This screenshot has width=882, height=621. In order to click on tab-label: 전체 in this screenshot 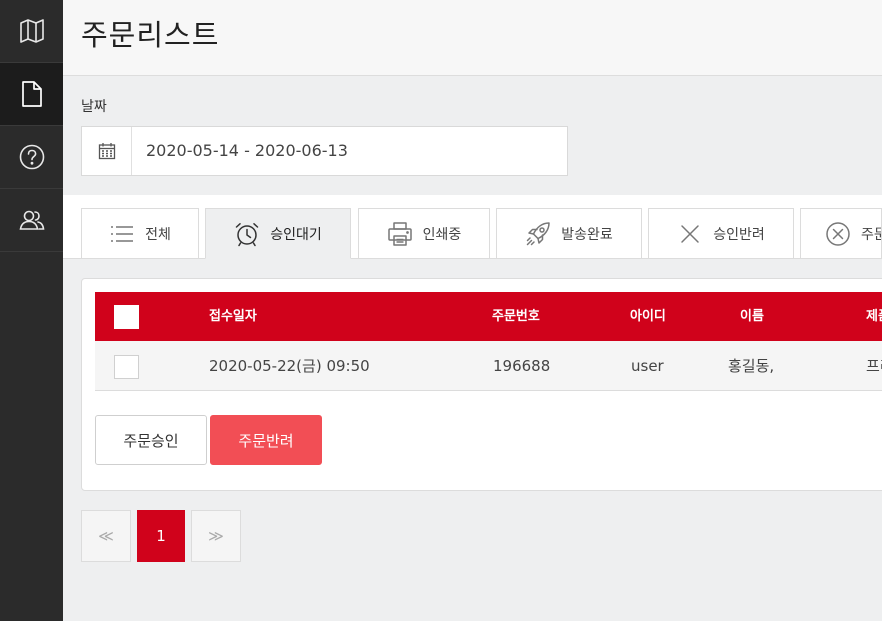, I will do `click(158, 234)`.